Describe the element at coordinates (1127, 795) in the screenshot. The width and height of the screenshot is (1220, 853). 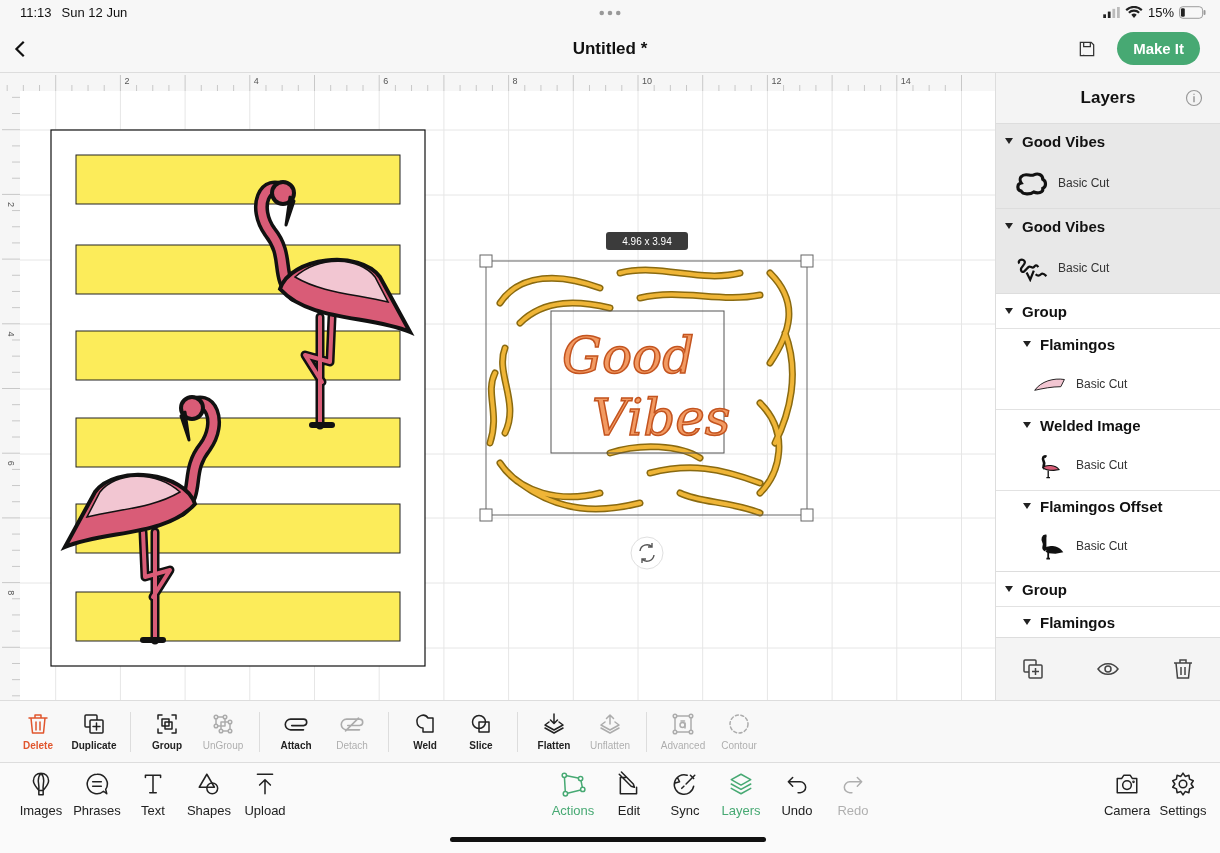
I see `nav-button: Camera` at that location.